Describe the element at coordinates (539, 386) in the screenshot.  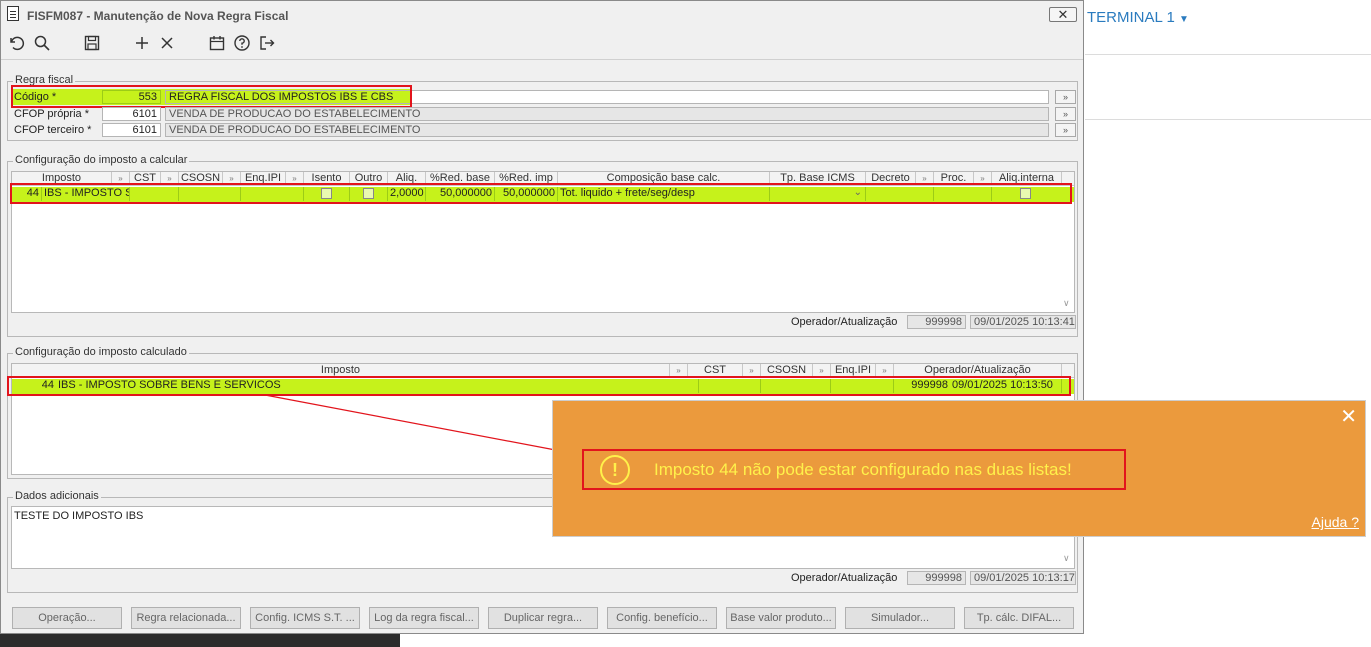
I see `annotation-calculado-row` at that location.